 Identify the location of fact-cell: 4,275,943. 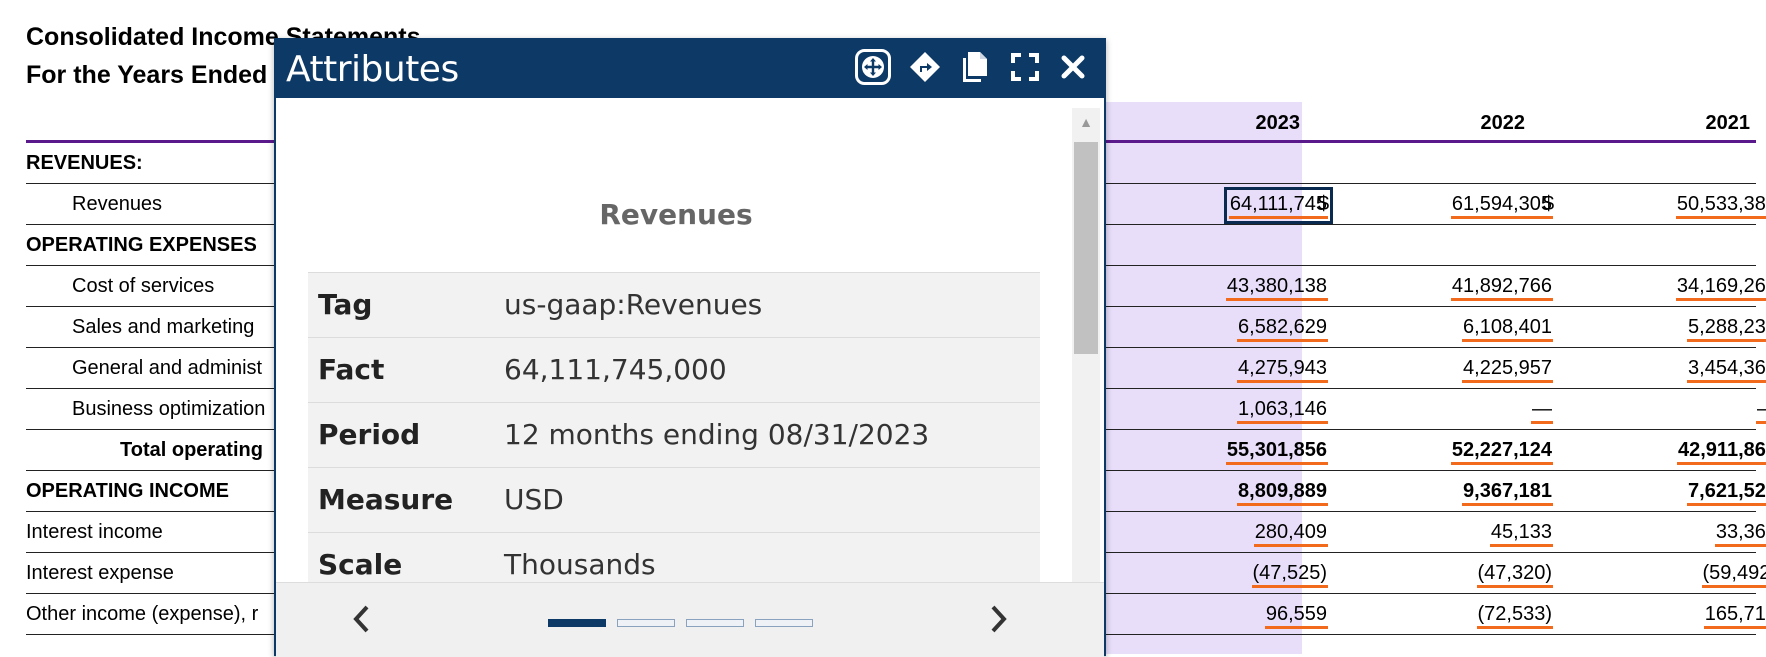
(1253, 368).